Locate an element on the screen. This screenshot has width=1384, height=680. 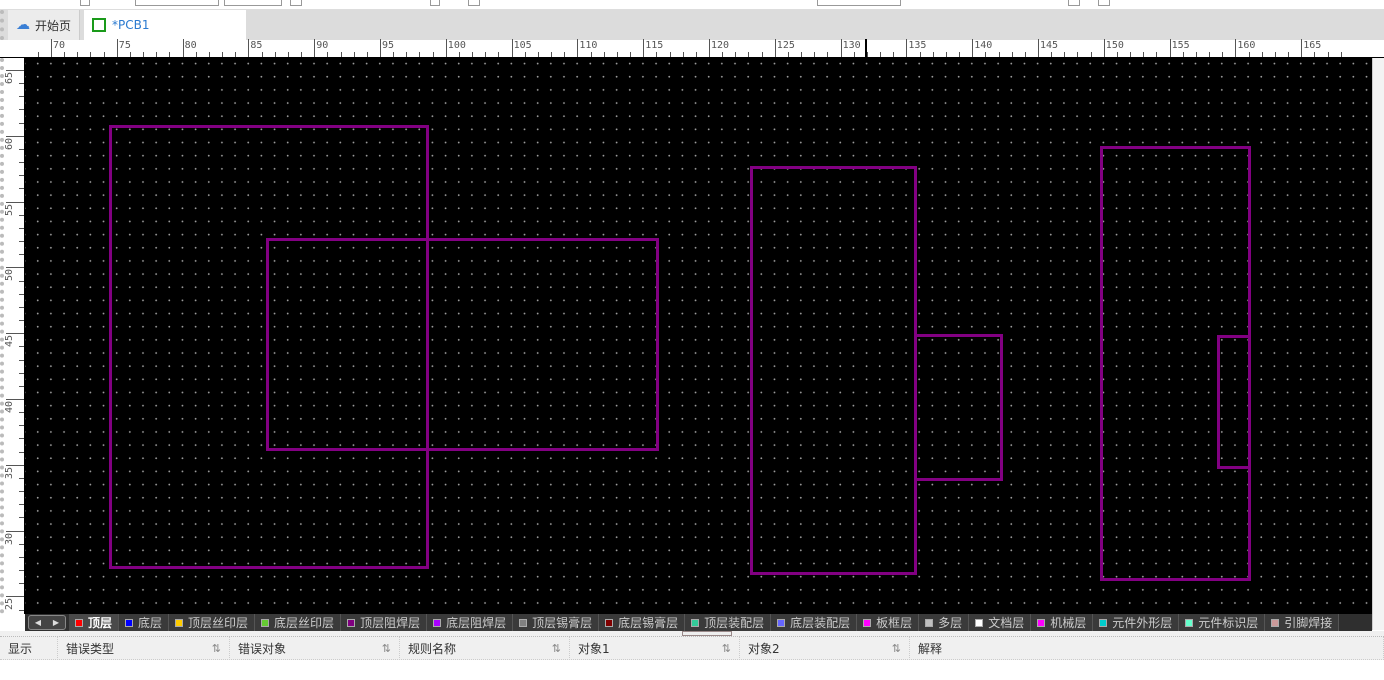
layer-tab: 元件外形层 is located at coordinates (1136, 622).